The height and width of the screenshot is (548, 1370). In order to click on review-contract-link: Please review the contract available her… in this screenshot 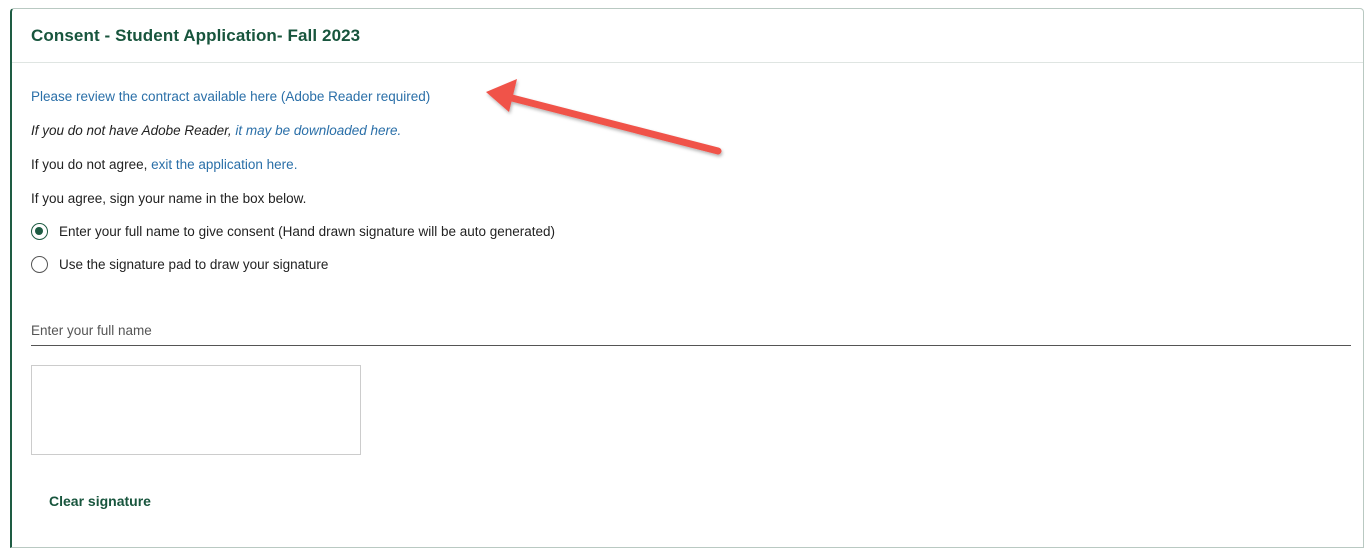, I will do `click(230, 96)`.